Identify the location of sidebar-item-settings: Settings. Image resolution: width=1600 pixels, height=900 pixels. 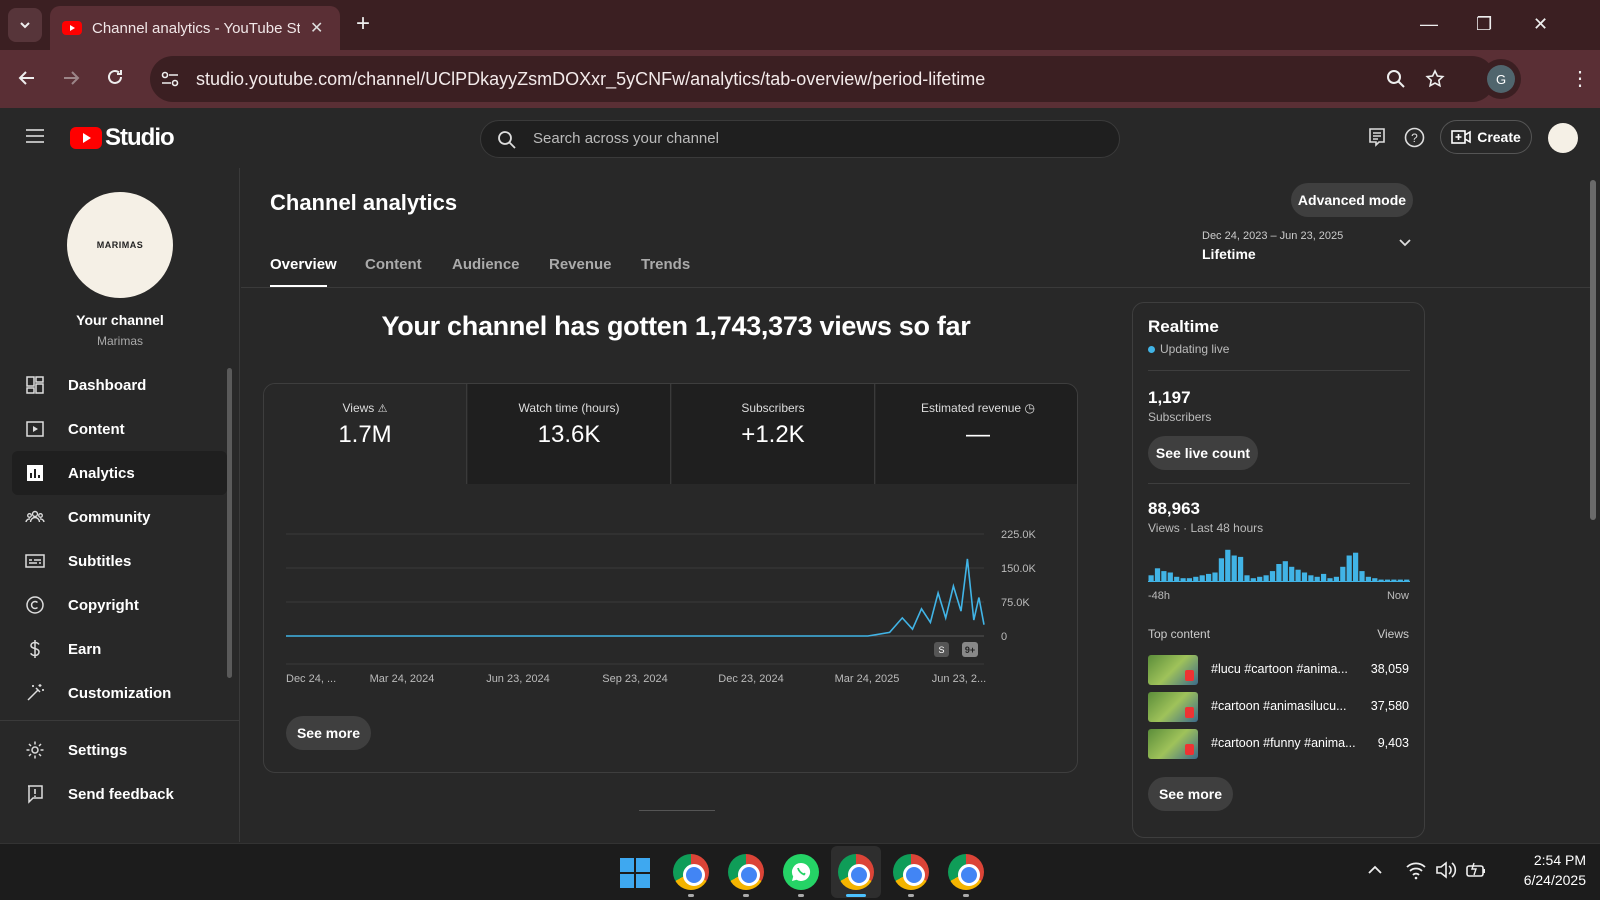
(119, 750).